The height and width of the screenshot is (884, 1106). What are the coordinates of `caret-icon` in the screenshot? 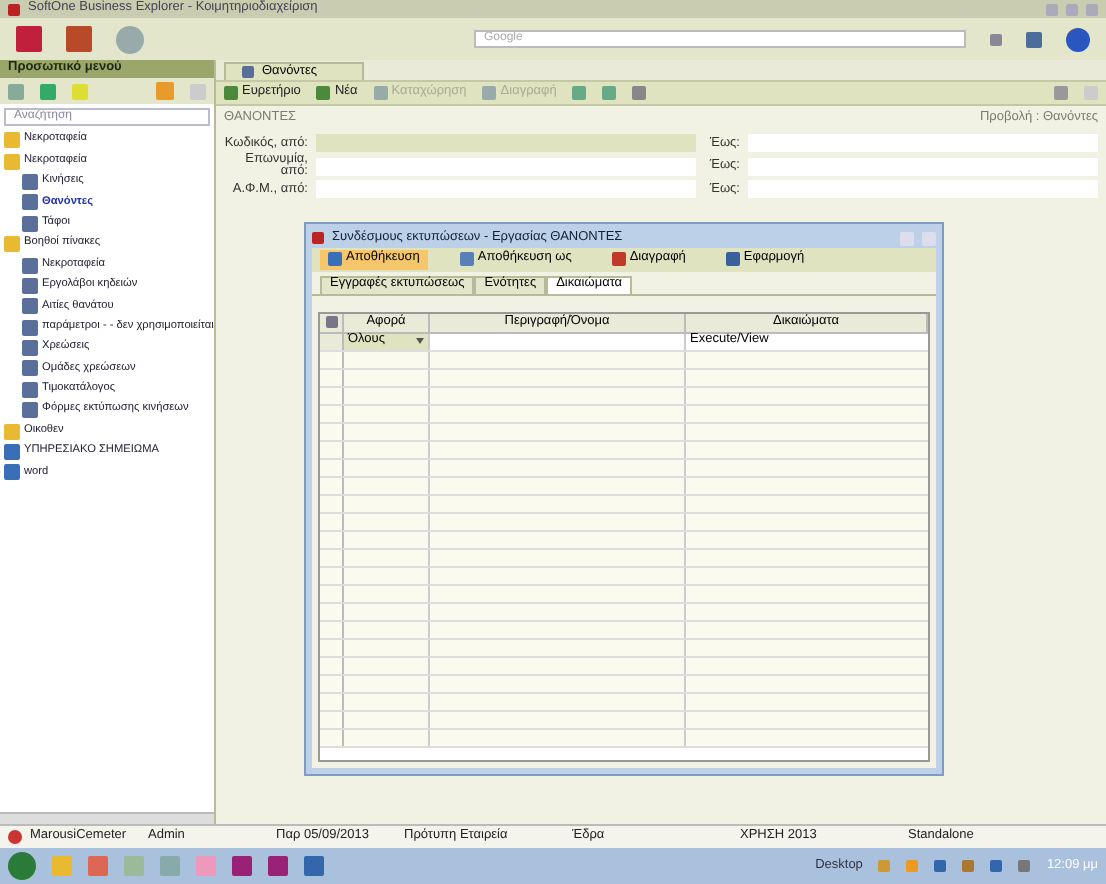 It's located at (420, 341).